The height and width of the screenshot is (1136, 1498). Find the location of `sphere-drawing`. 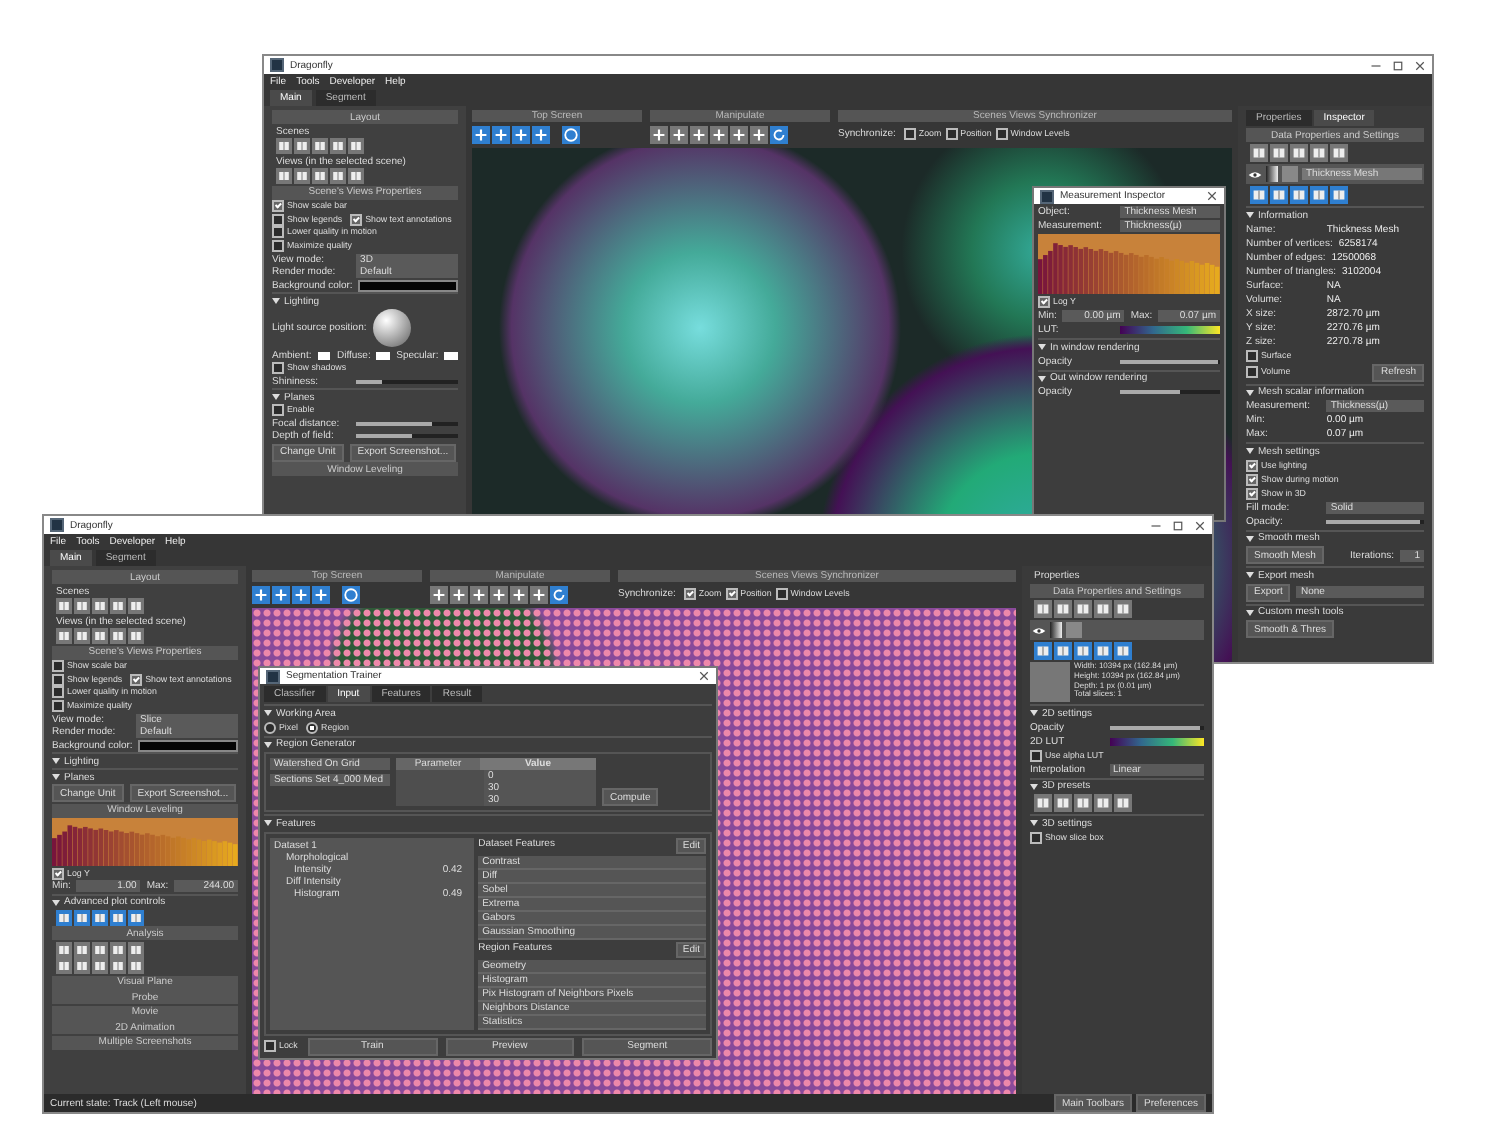

sphere-drawing is located at coordinates (392, 328).